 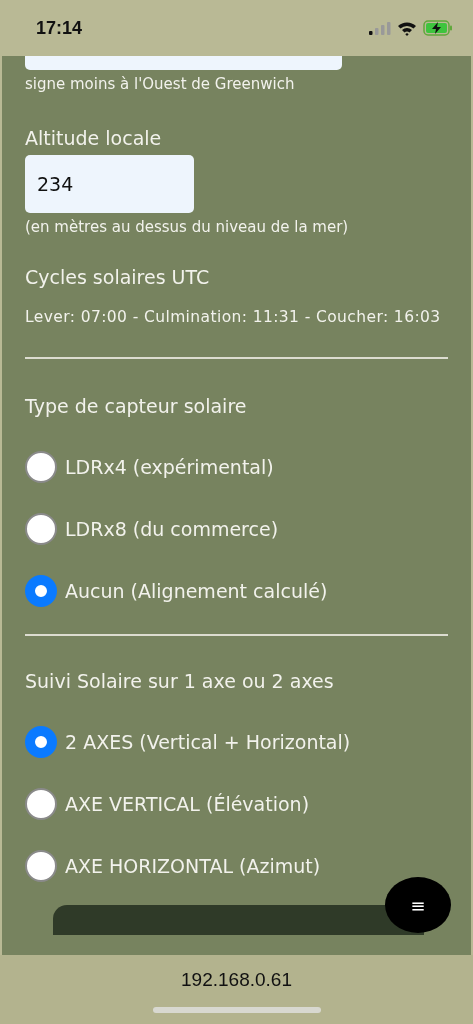 I want to click on radio-label: LDRx8 (du commerce), so click(x=172, y=529).